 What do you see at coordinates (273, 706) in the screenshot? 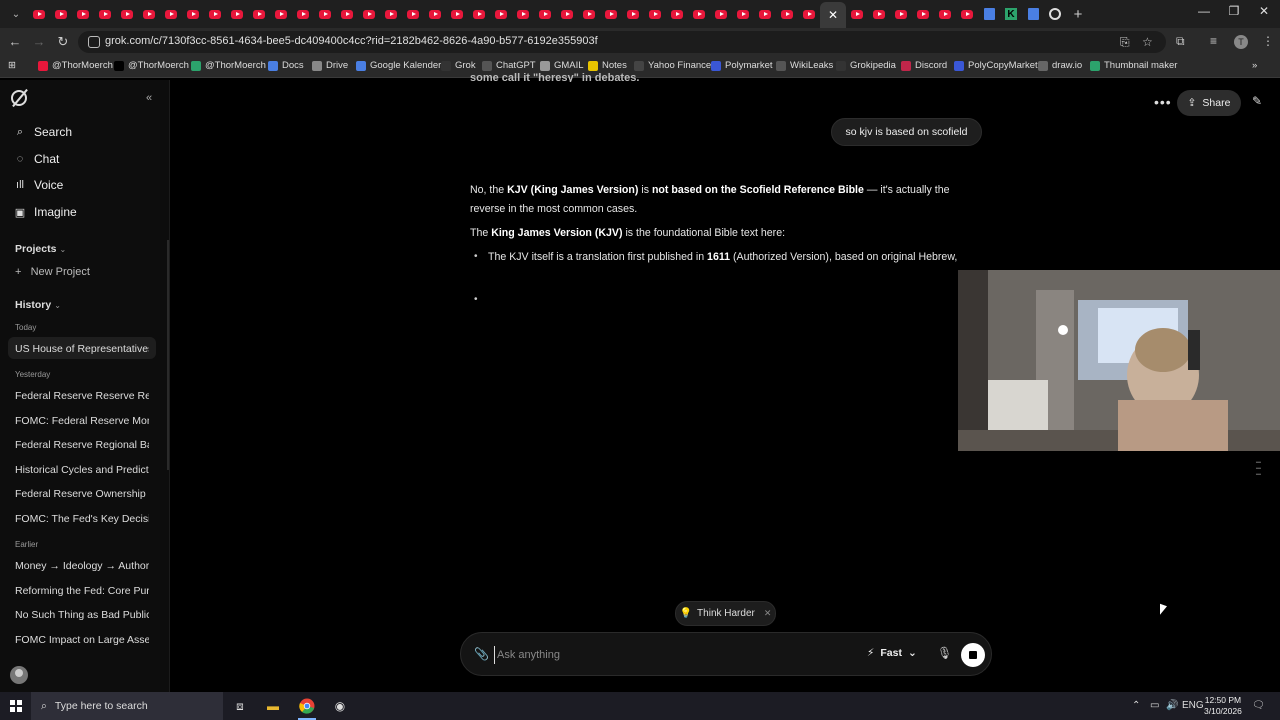
I see `file-explorer-icon: ▬` at bounding box center [273, 706].